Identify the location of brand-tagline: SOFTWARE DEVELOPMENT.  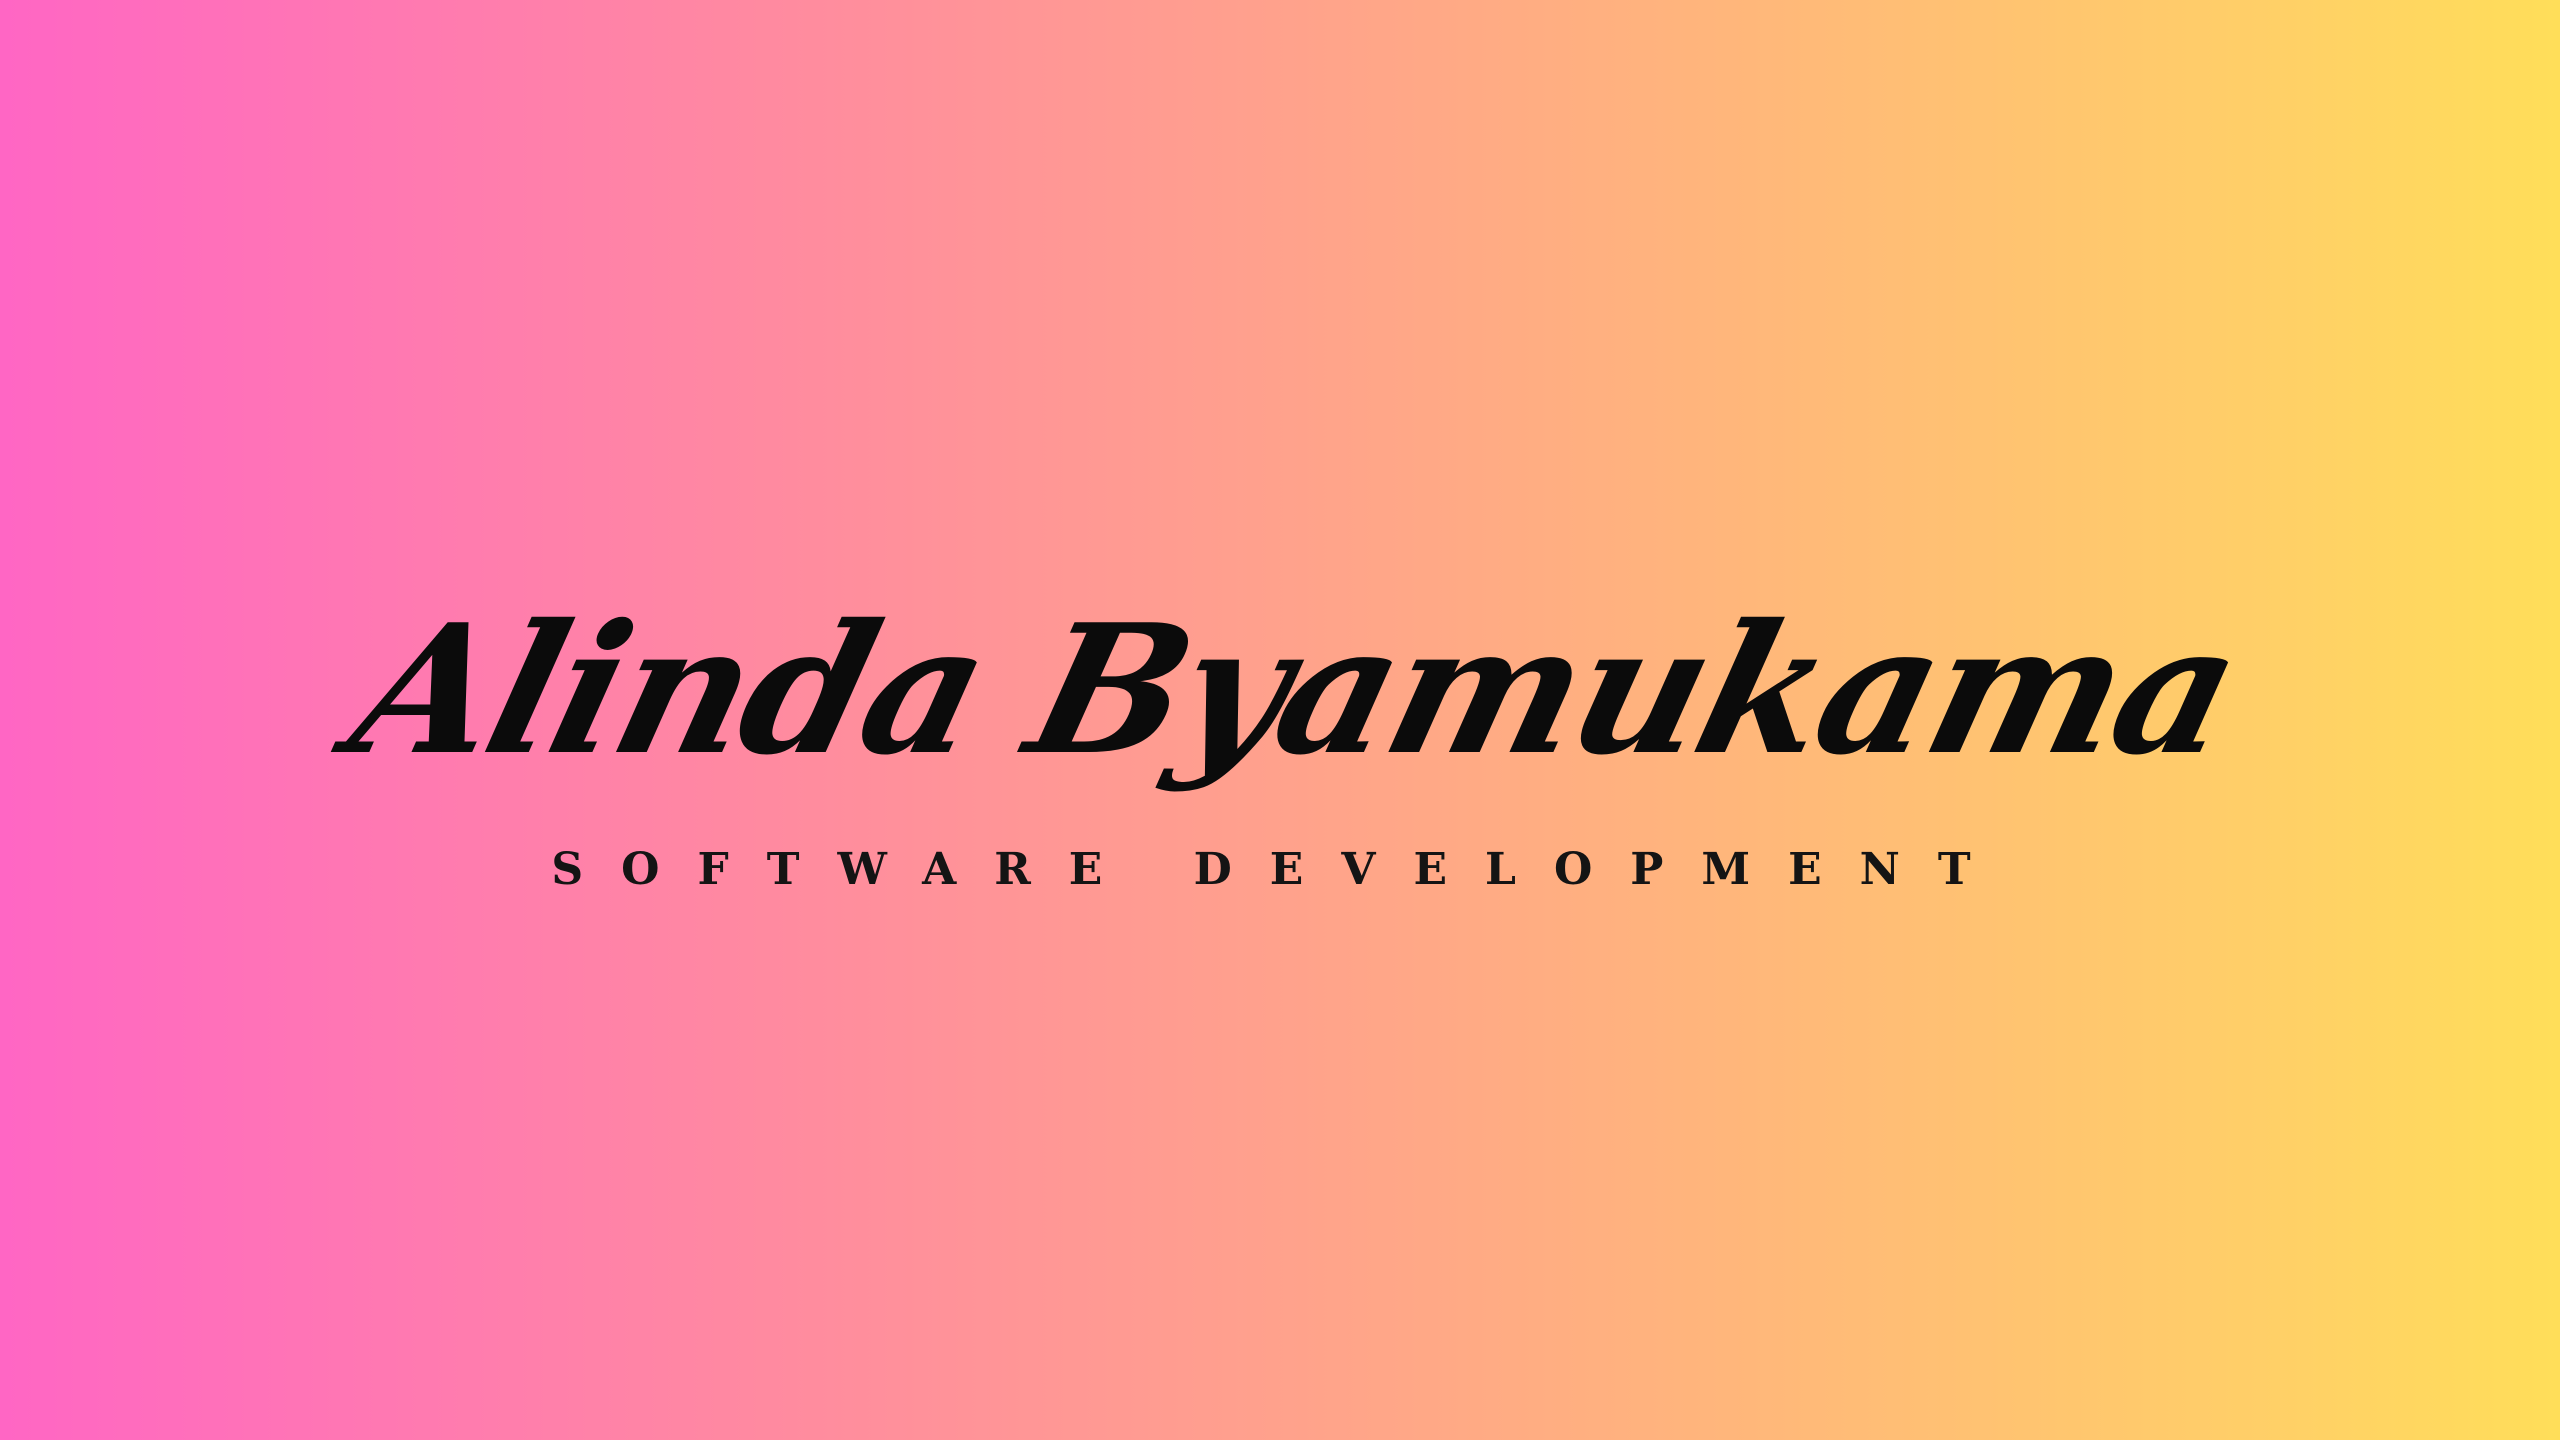
(1280, 869).